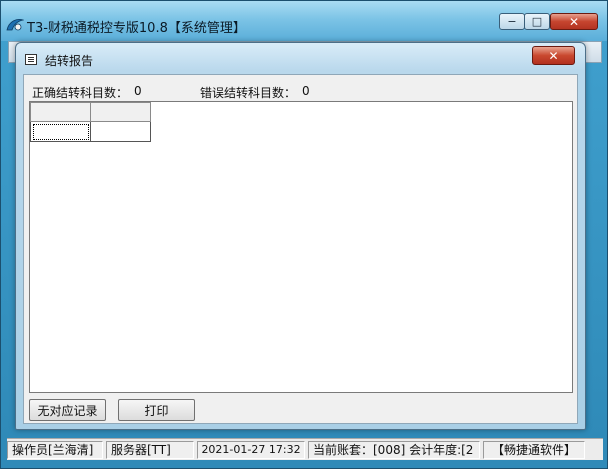 This screenshot has height=469, width=608. Describe the element at coordinates (574, 21) in the screenshot. I see `main-close-button: ✕` at that location.